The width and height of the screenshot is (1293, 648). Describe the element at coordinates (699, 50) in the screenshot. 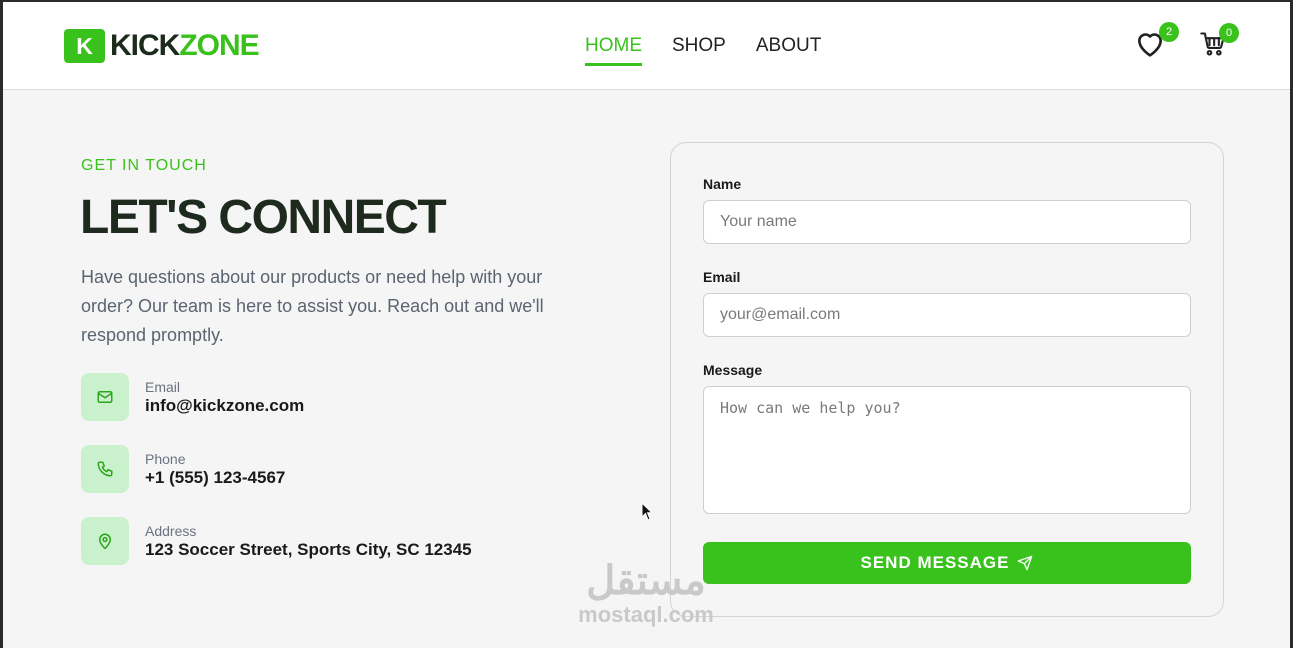

I see `nav-shop: SHOP` at that location.